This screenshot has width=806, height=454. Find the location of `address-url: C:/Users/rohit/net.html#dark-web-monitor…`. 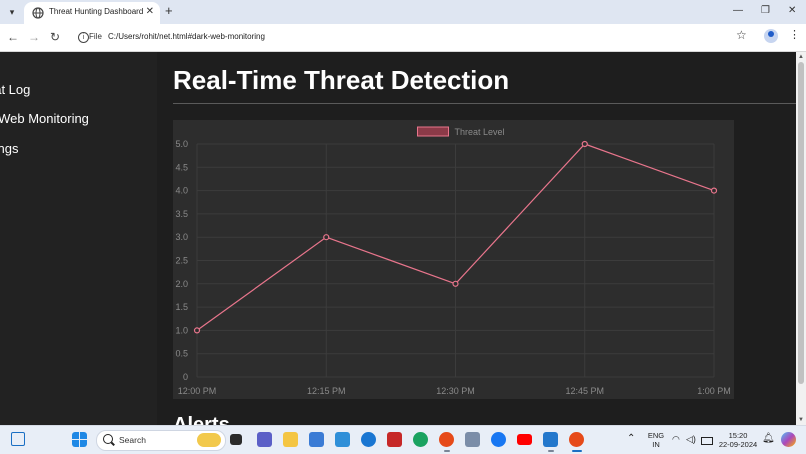

address-url: C:/Users/rohit/net.html#dark-web-monitor… is located at coordinates (186, 36).